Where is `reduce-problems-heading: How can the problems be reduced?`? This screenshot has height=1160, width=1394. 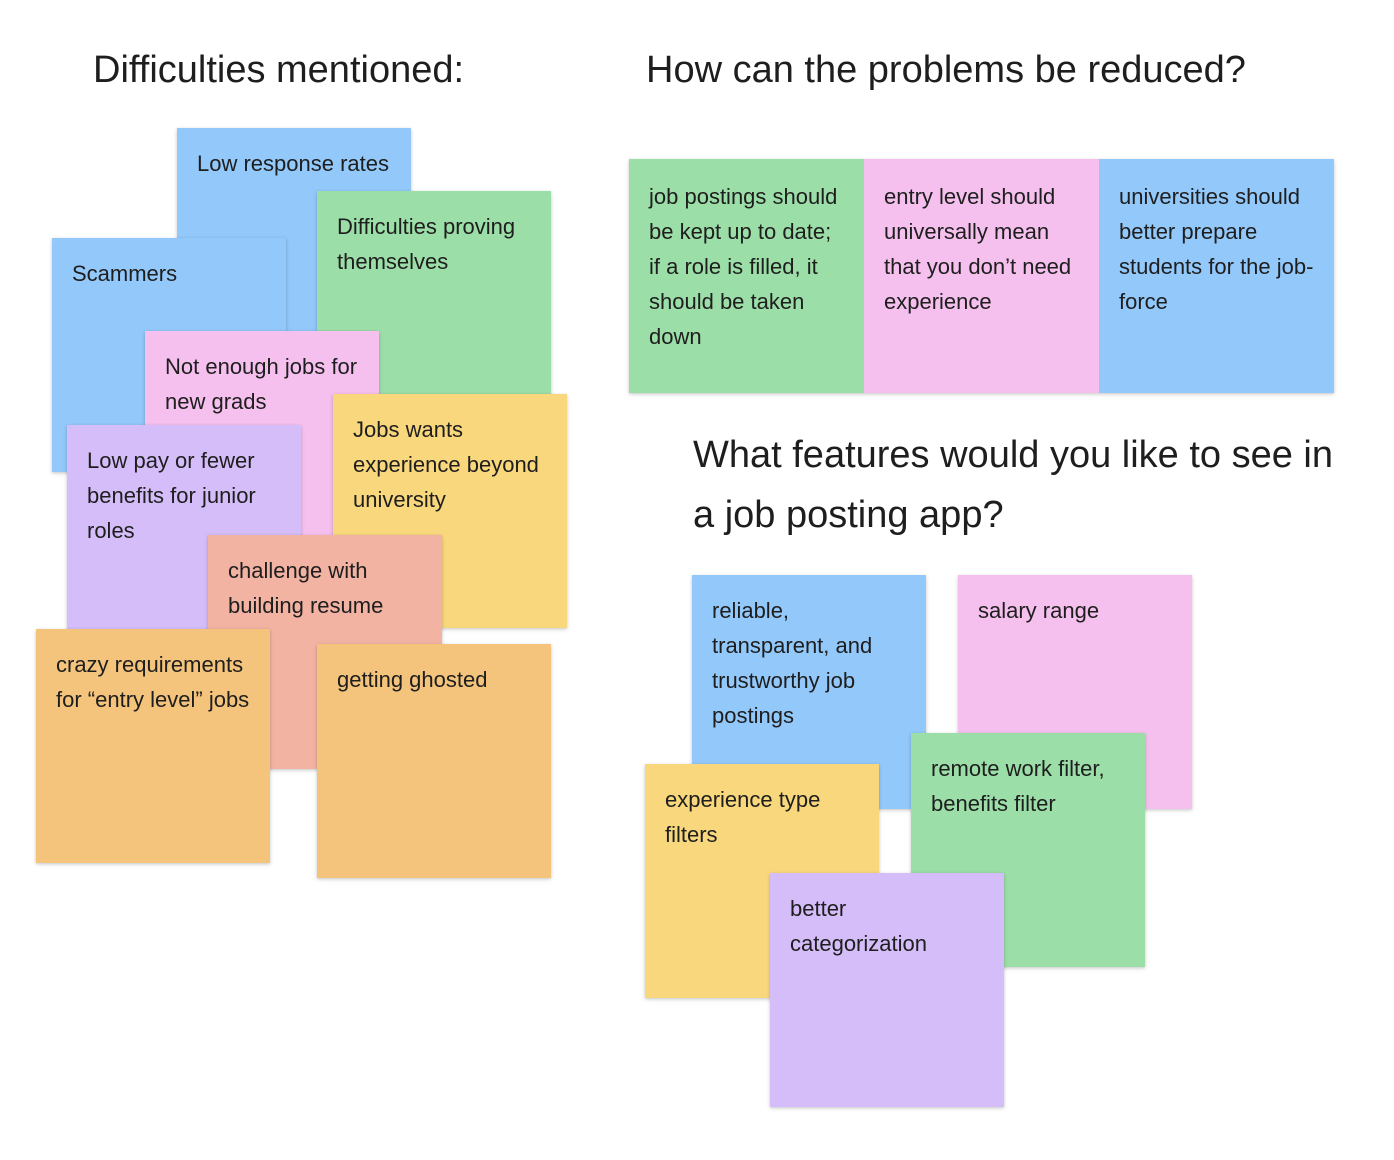 reduce-problems-heading: How can the problems be reduced? is located at coordinates (946, 70).